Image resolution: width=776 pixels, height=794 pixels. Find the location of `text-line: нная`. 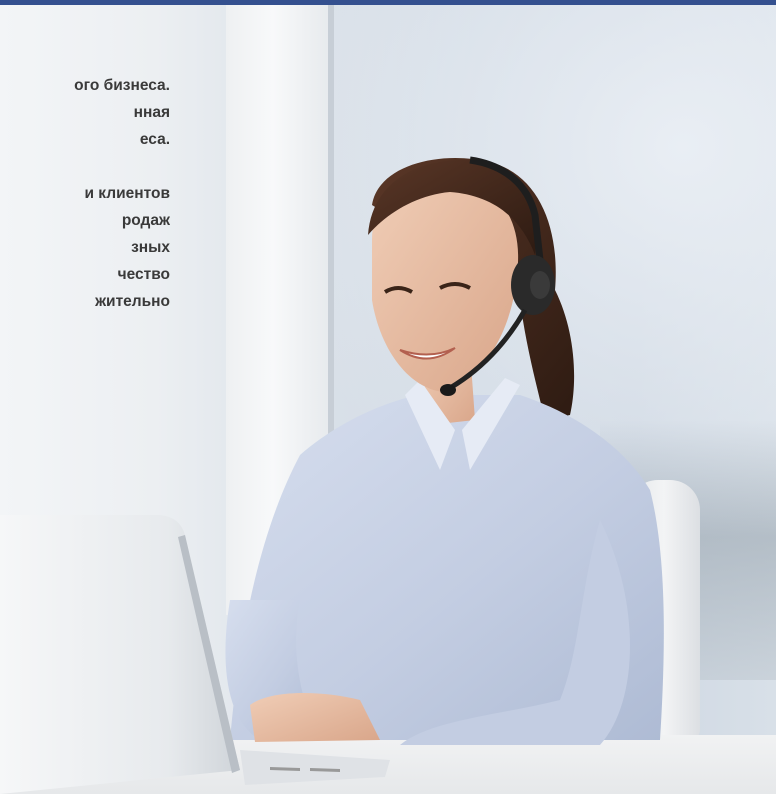

text-line: нная is located at coordinates (151, 112).